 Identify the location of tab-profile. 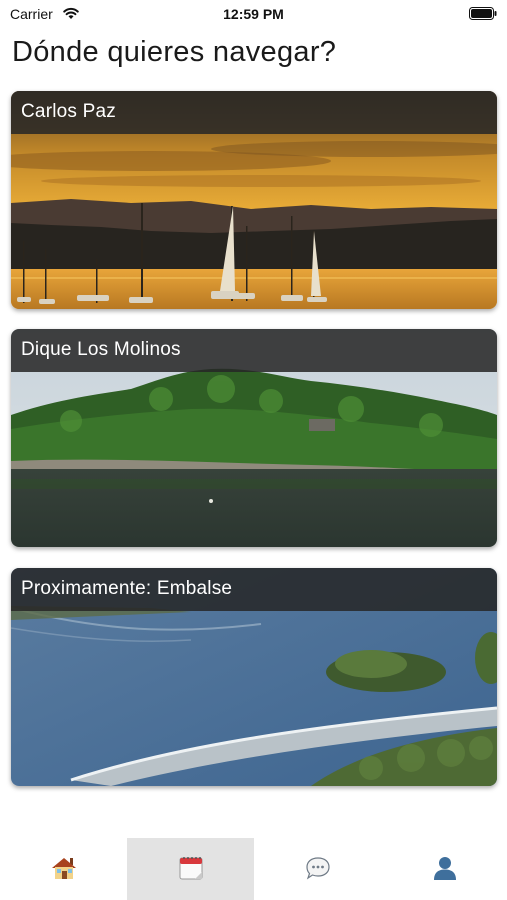
(444, 869).